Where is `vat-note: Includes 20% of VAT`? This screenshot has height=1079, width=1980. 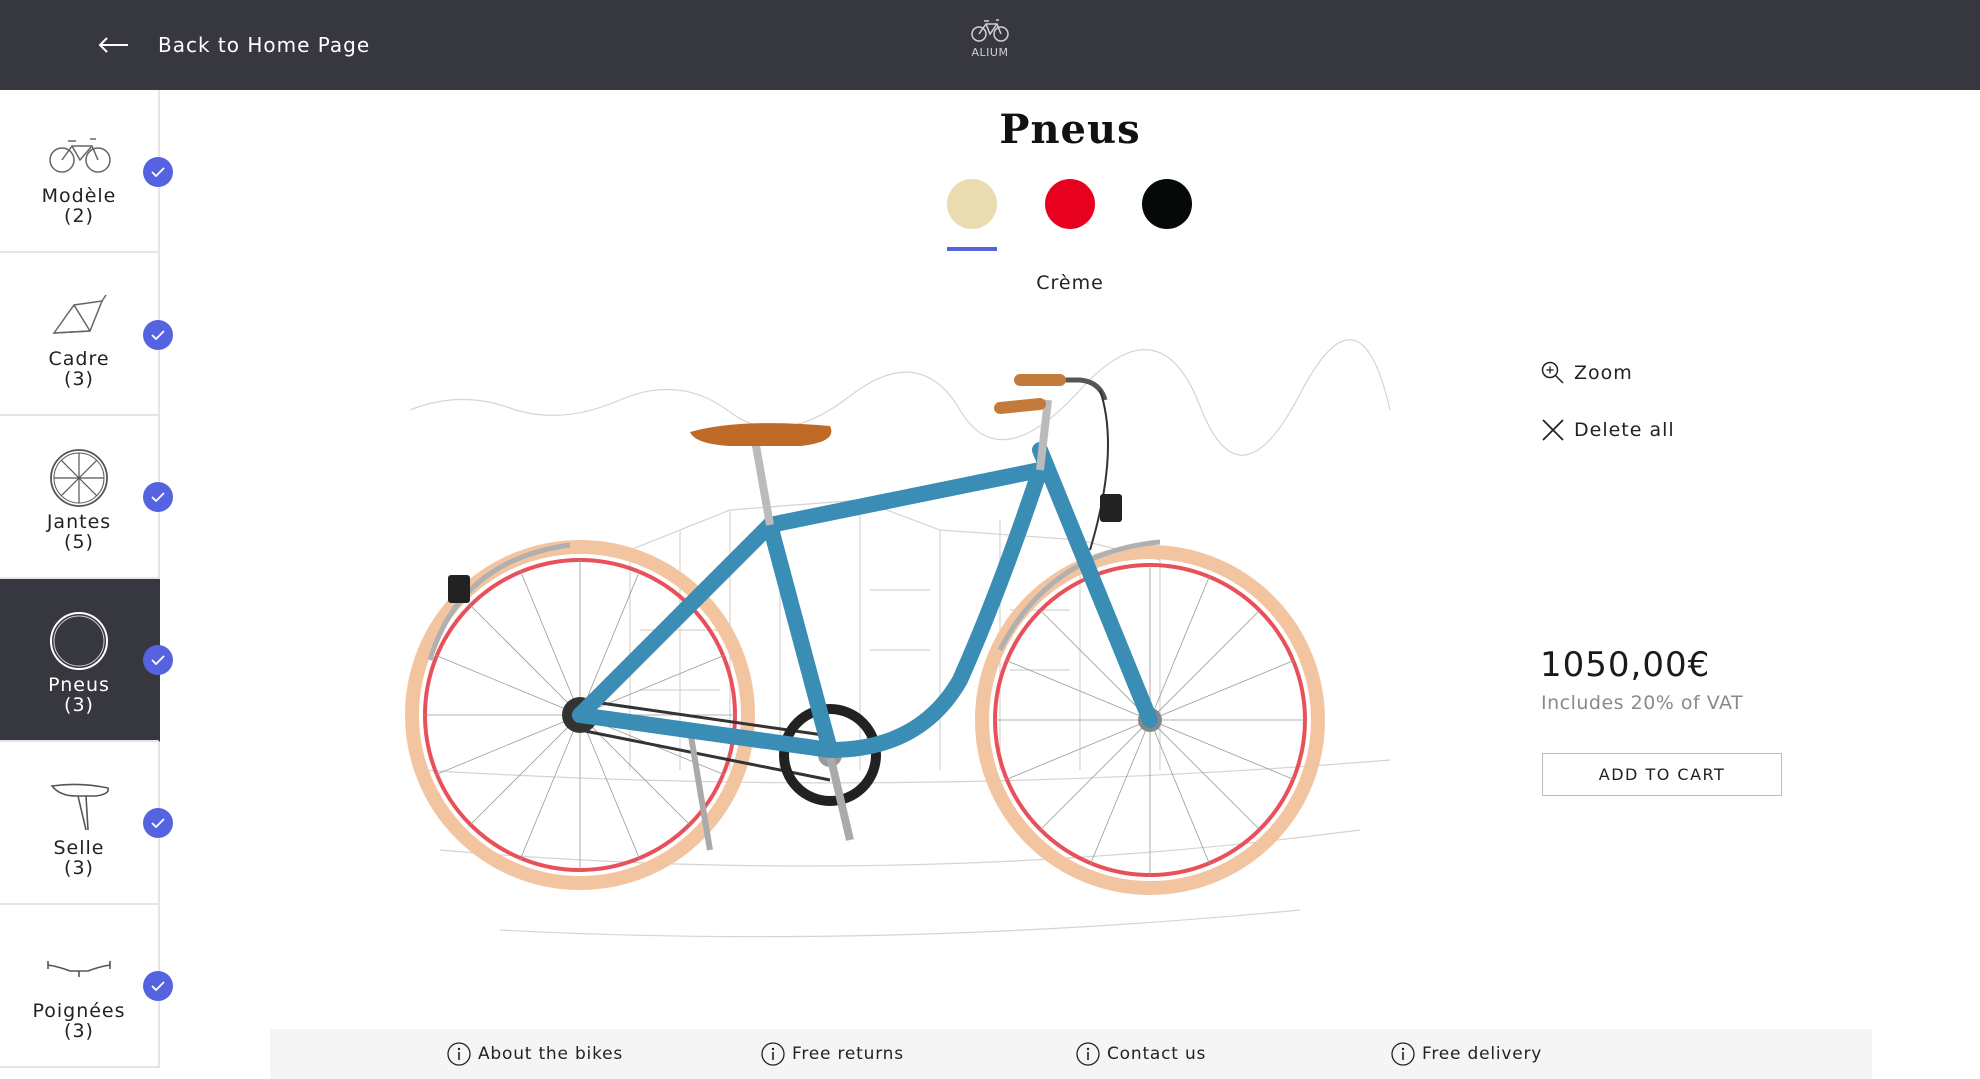 vat-note: Includes 20% of VAT is located at coordinates (1642, 703).